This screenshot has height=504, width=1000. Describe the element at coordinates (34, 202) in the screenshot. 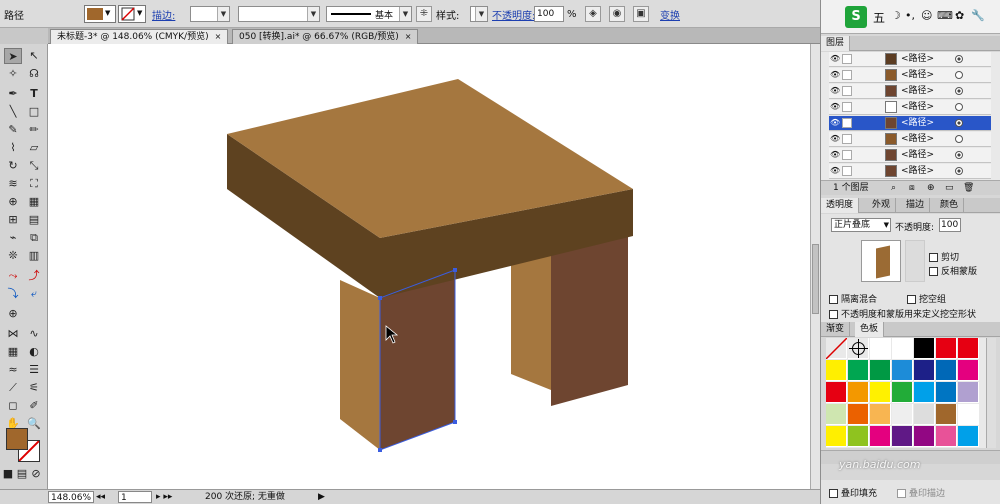

I see `live-paint-tool-icon: ▦` at that location.